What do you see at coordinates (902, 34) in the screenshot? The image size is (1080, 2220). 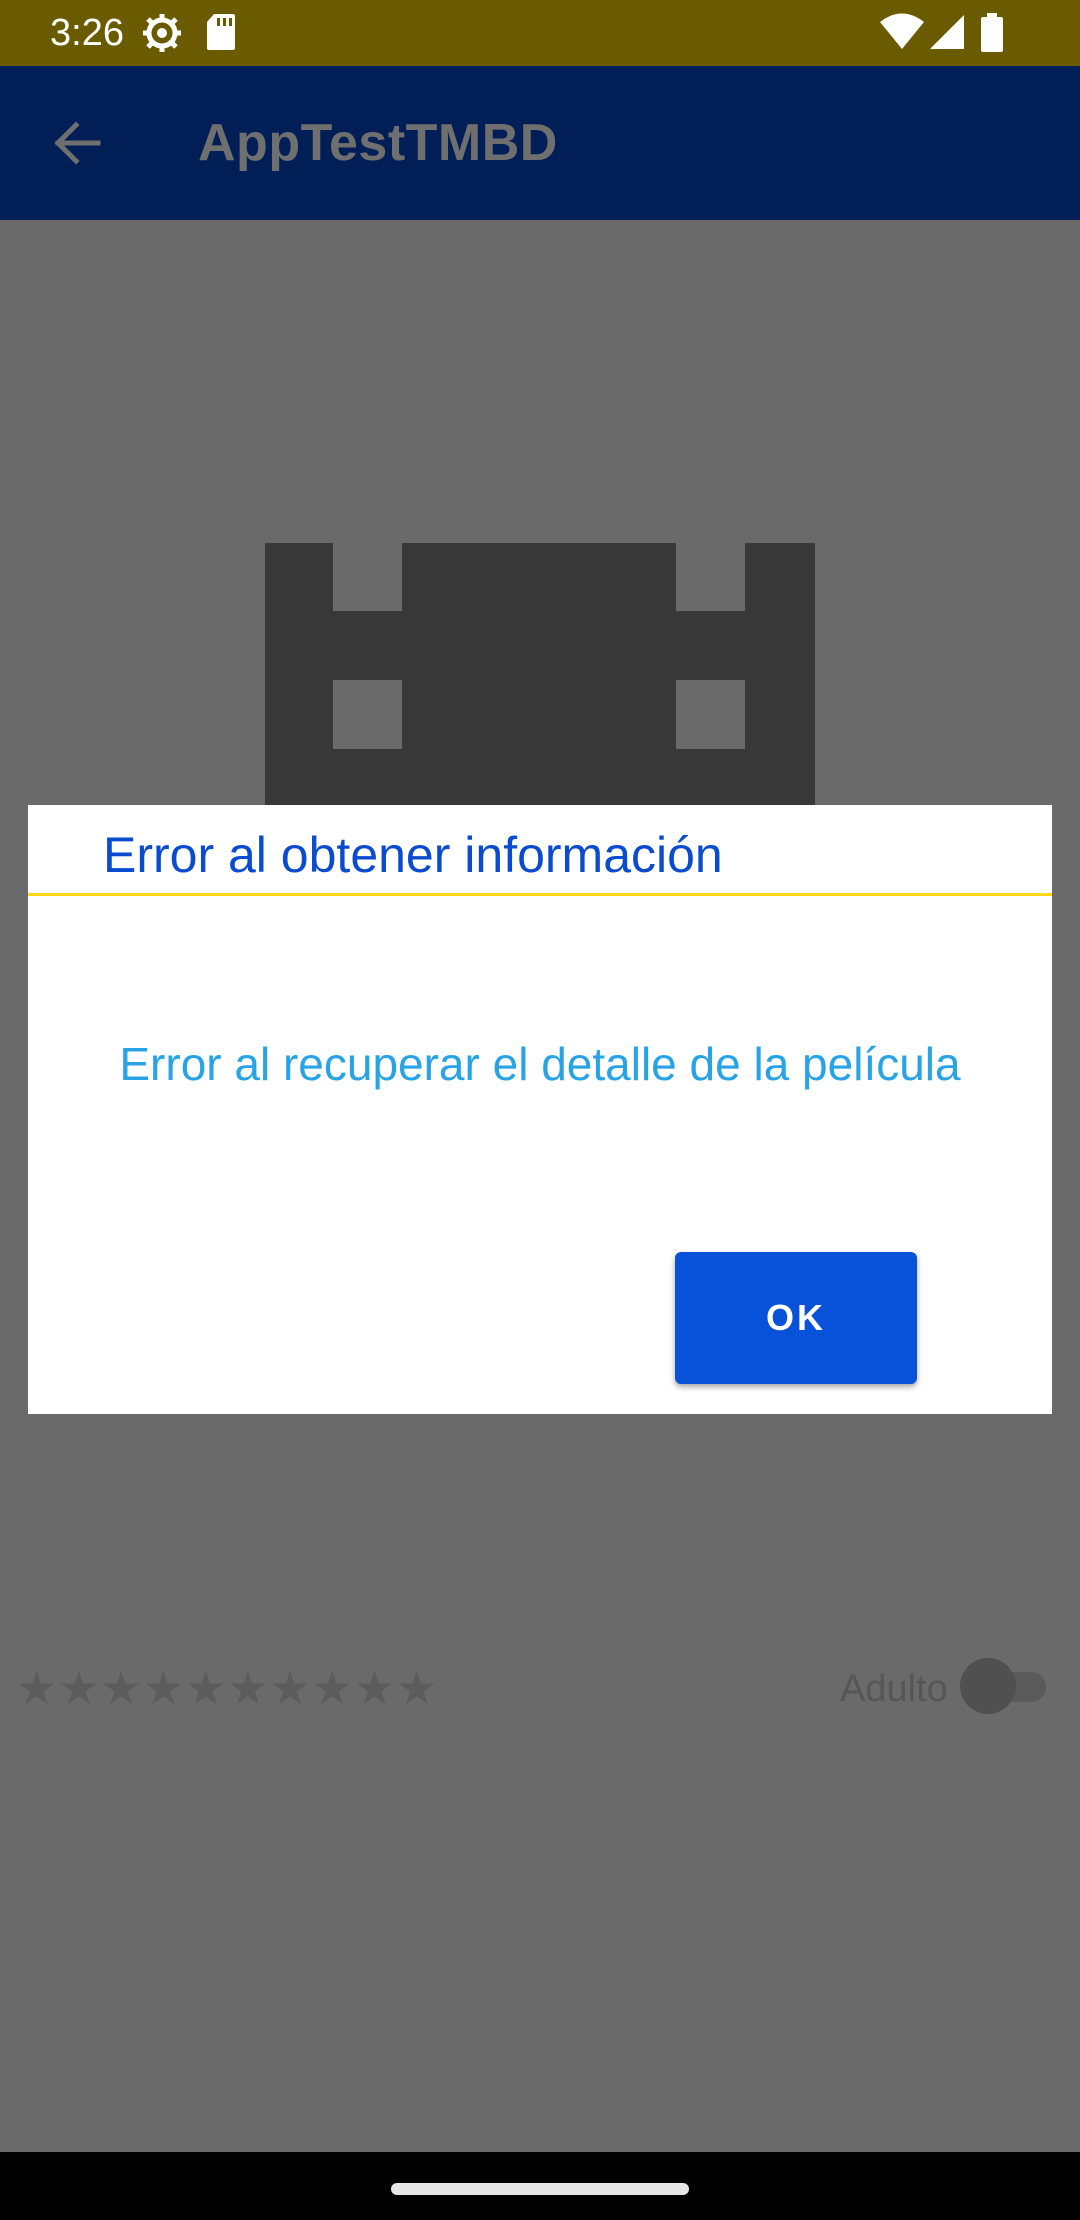 I see `wifi-icon` at bounding box center [902, 34].